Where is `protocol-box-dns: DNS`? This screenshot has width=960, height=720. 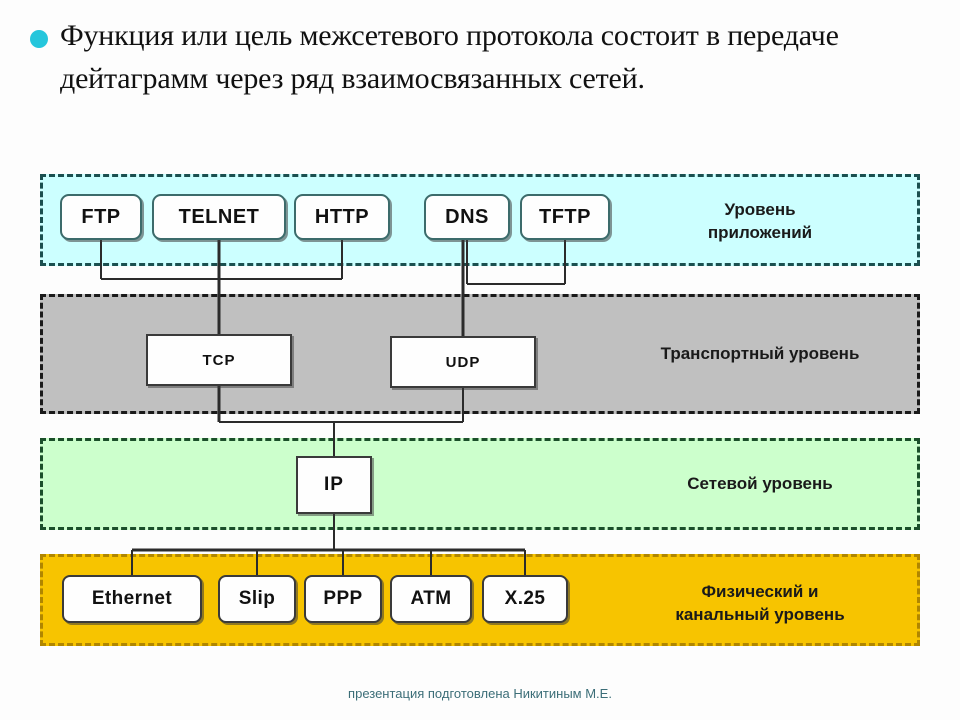 protocol-box-dns: DNS is located at coordinates (467, 217).